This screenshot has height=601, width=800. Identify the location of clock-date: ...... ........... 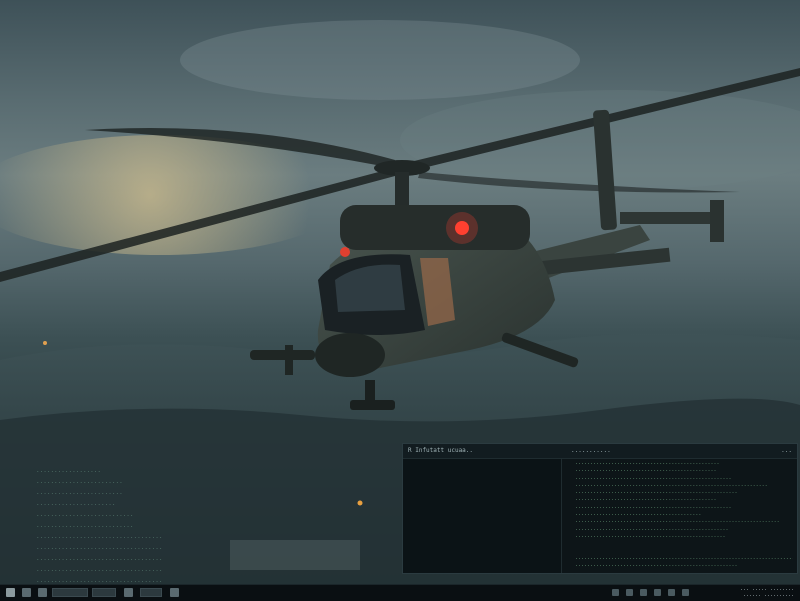
(768, 595).